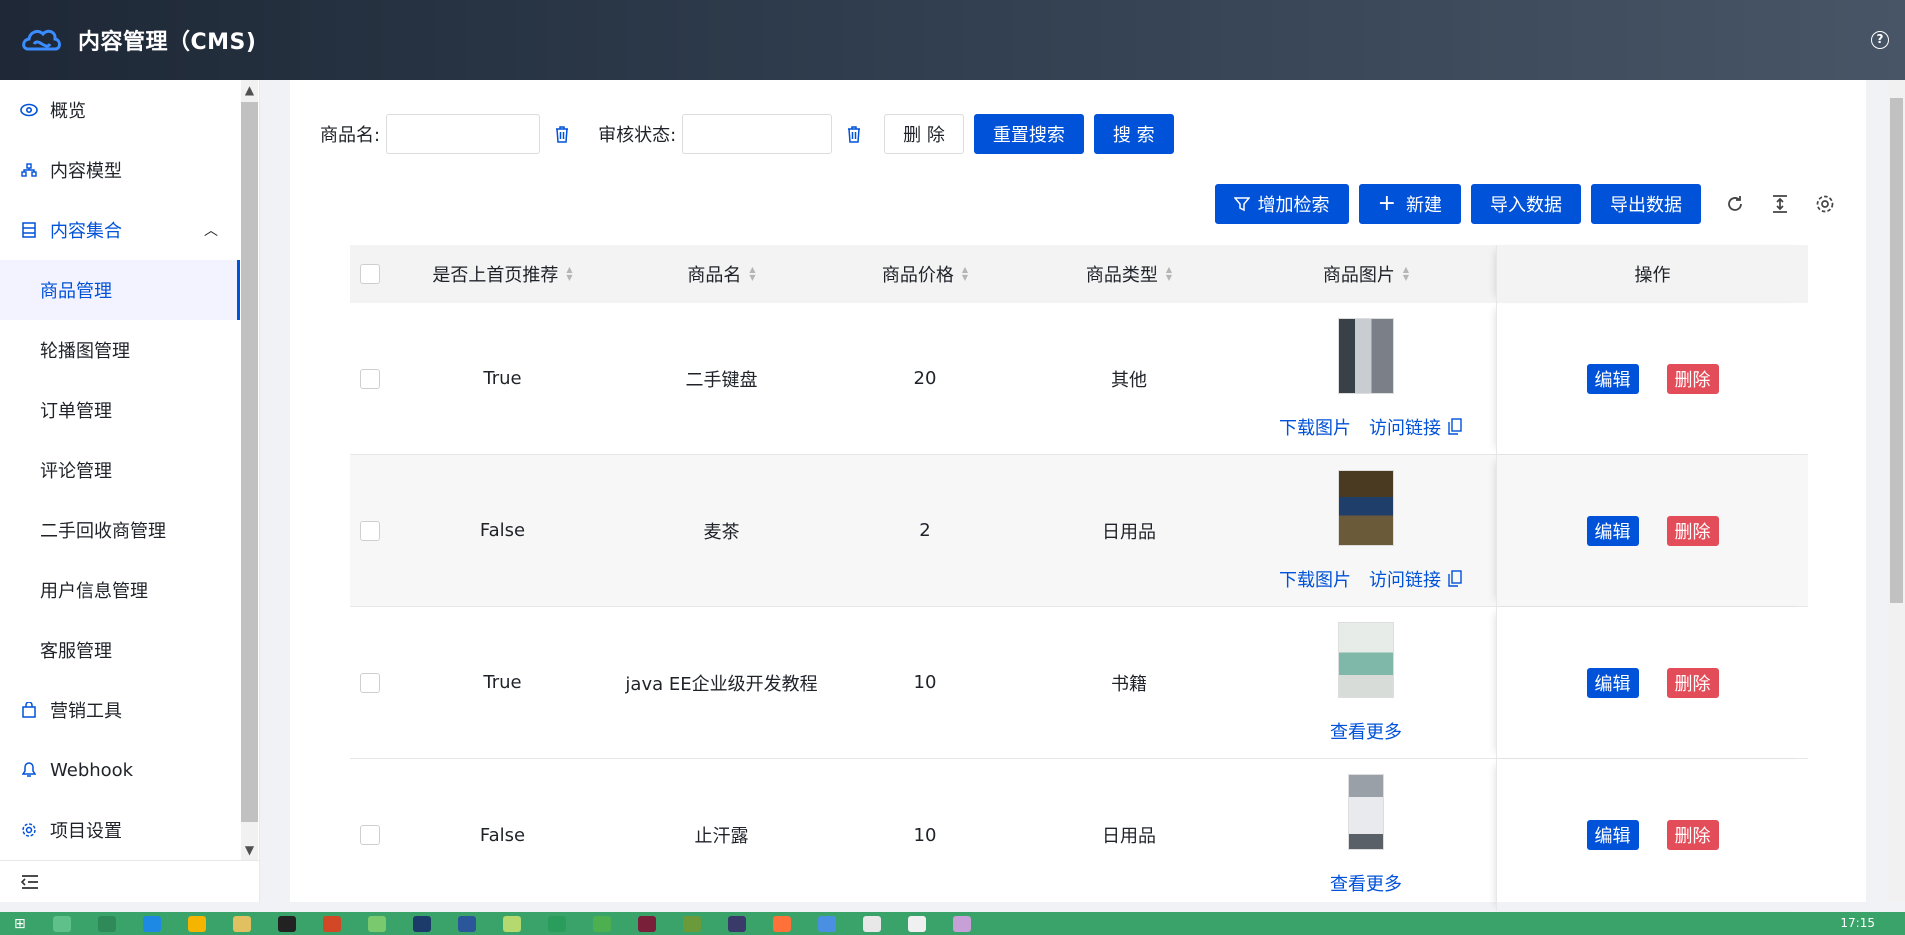 Image resolution: width=1905 pixels, height=935 pixels. Describe the element at coordinates (1281, 204) in the screenshot. I see `add-filter-button: 增加检索` at that location.